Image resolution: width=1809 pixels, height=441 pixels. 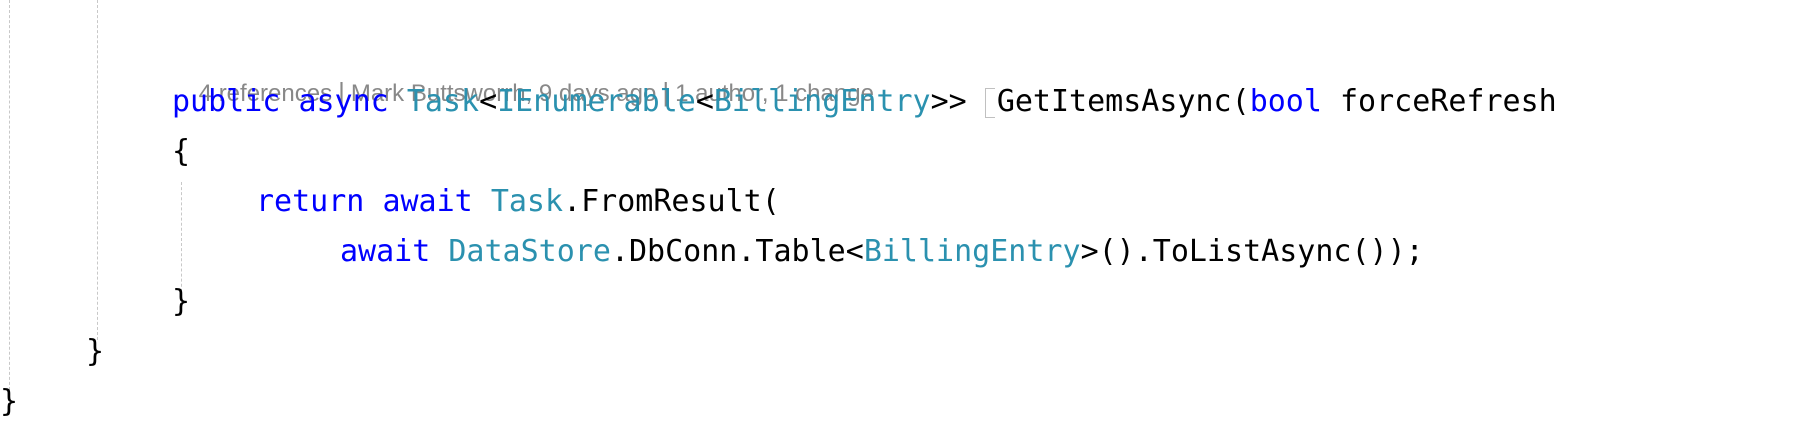 What do you see at coordinates (310, 201) in the screenshot?
I see `keyword-return: return` at bounding box center [310, 201].